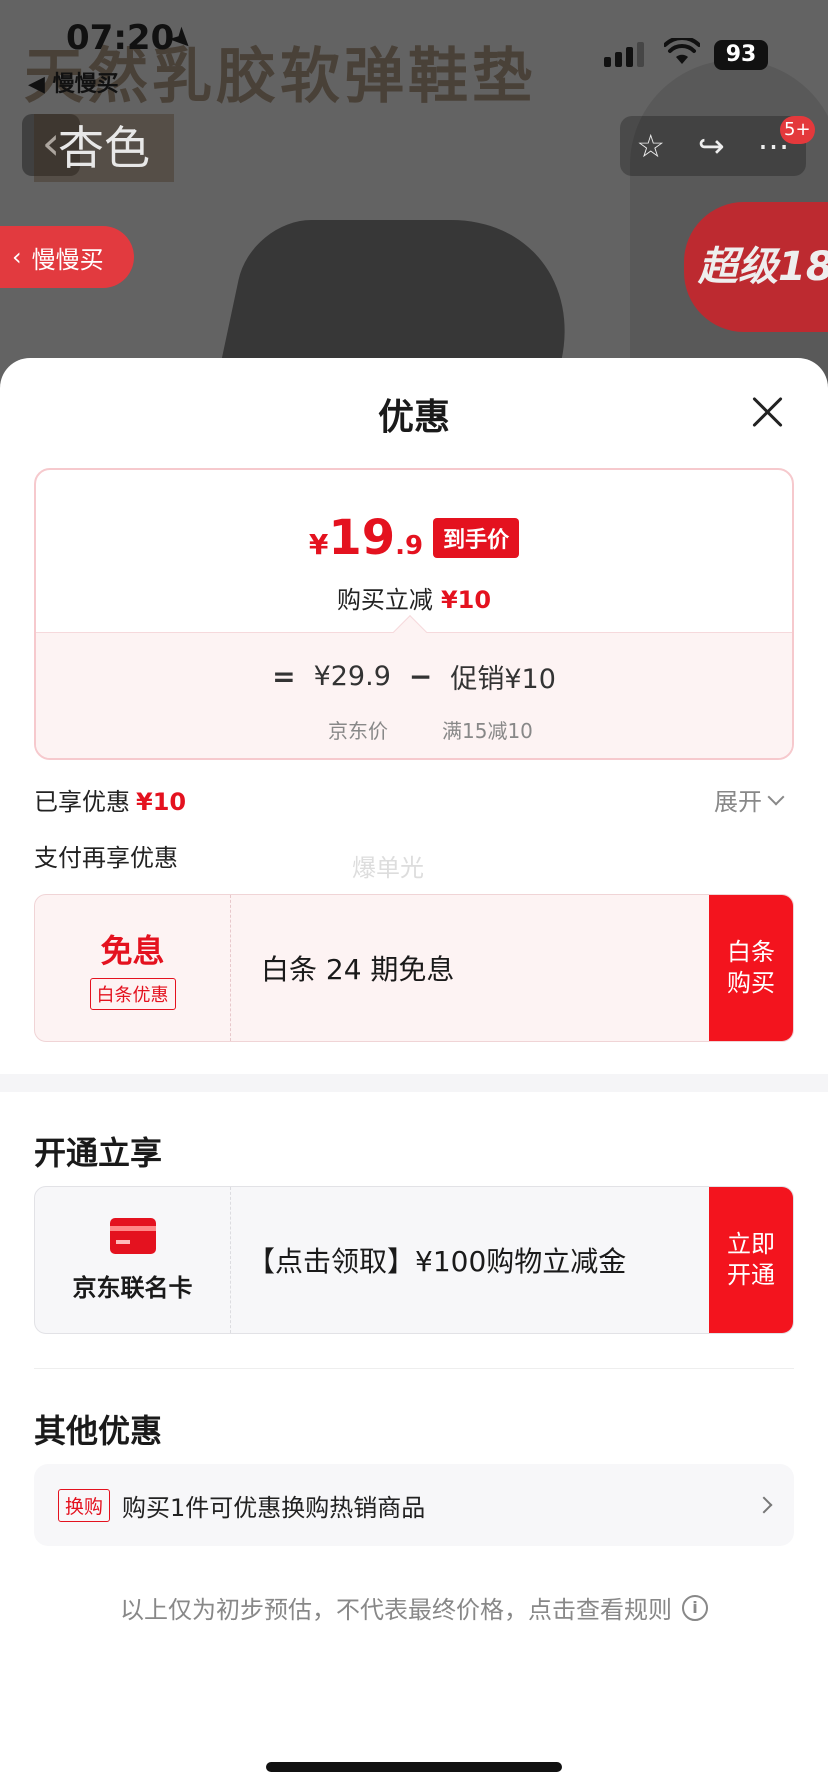  Describe the element at coordinates (358, 731) in the screenshot. I see `jd-price-label: 京东价` at that location.